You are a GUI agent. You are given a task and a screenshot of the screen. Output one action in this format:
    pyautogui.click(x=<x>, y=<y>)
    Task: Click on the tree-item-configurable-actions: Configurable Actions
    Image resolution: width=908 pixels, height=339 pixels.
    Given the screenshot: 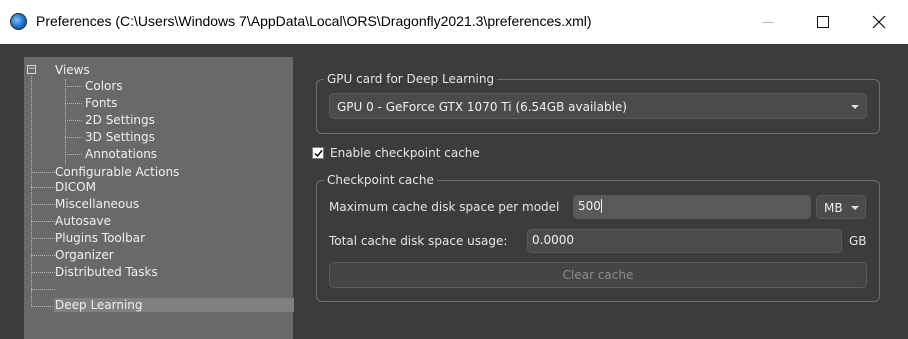 What is the action you would take?
    pyautogui.click(x=117, y=172)
    